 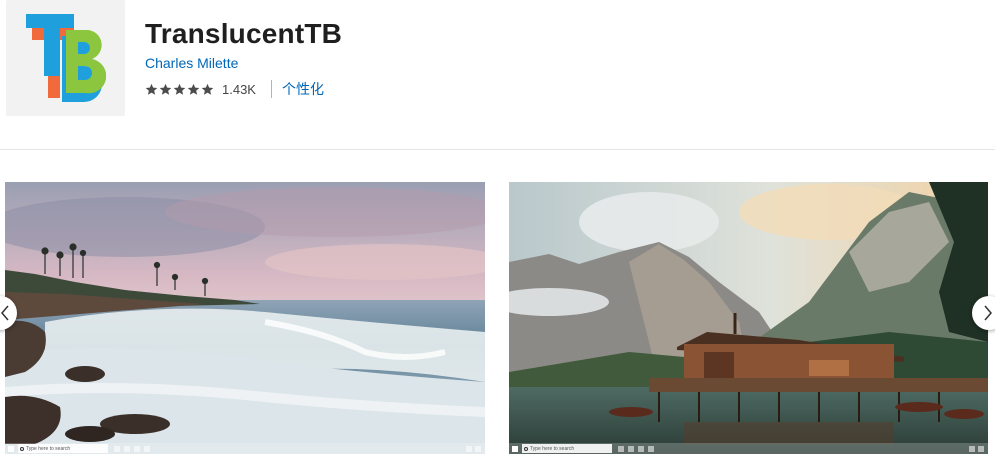 What do you see at coordinates (239, 89) in the screenshot?
I see `rating-count: 1.43K` at bounding box center [239, 89].